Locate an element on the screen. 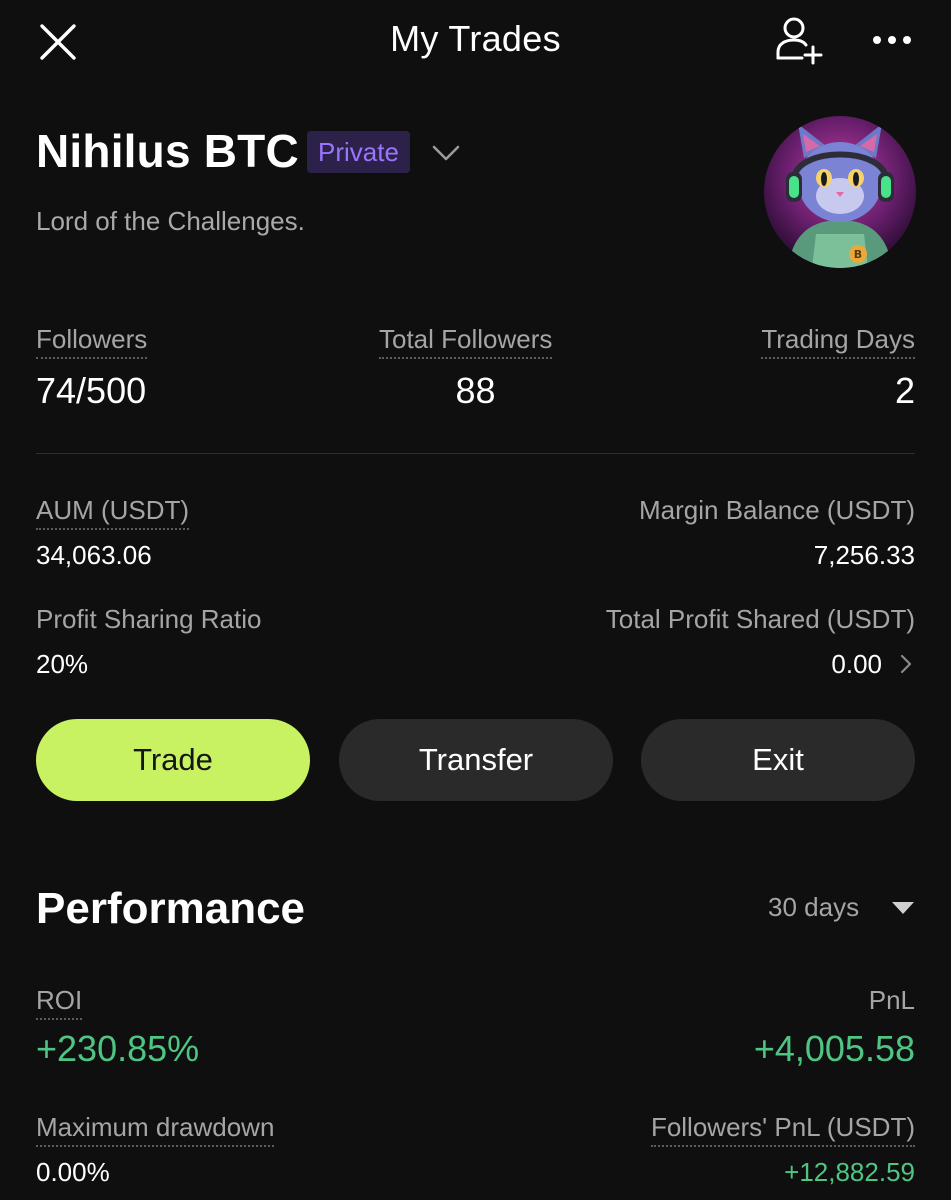  avatar: B is located at coordinates (840, 192).